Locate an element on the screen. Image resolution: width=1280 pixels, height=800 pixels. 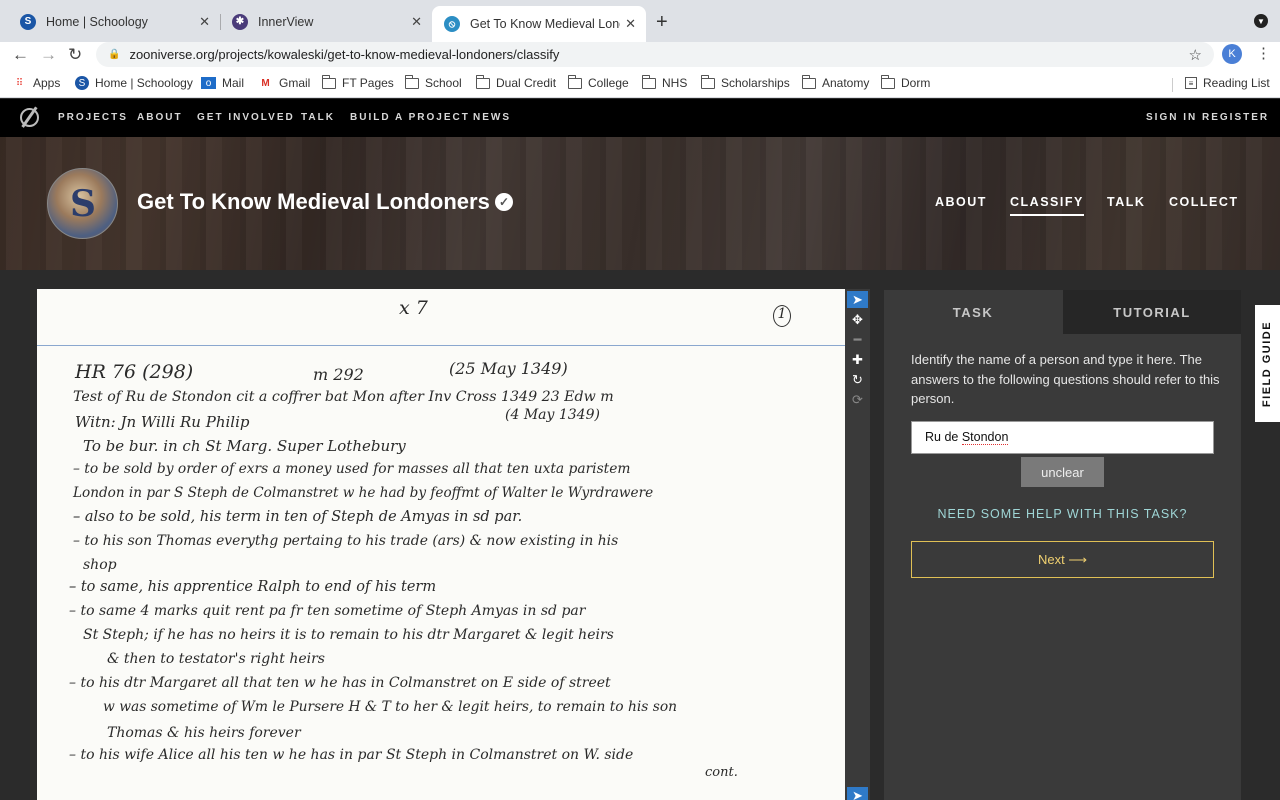
bookmark-ft-pages: FT Pages is located at coordinates (357, 82).